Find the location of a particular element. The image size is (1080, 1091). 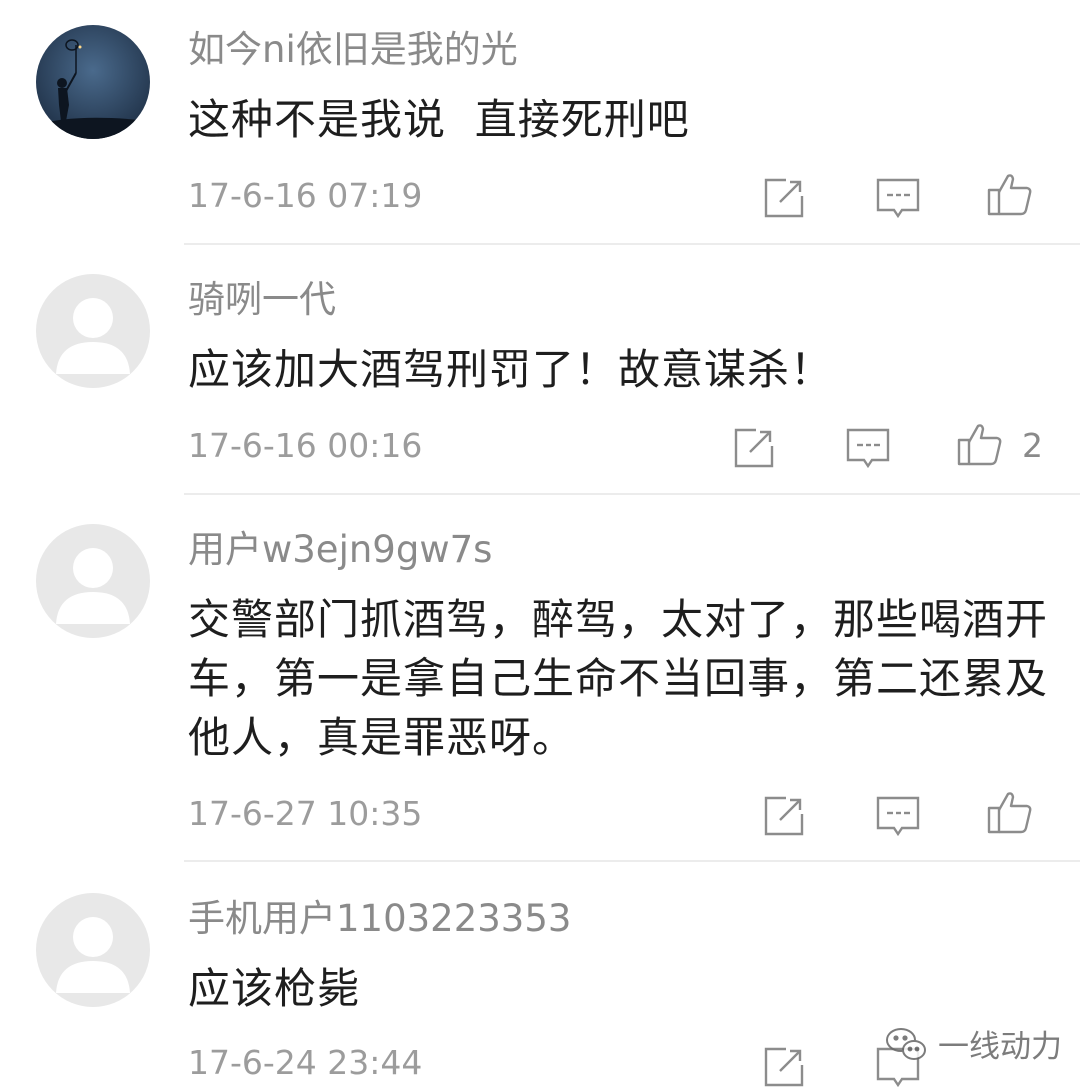

watermark-text: 一线动力 is located at coordinates (1000, 1047).